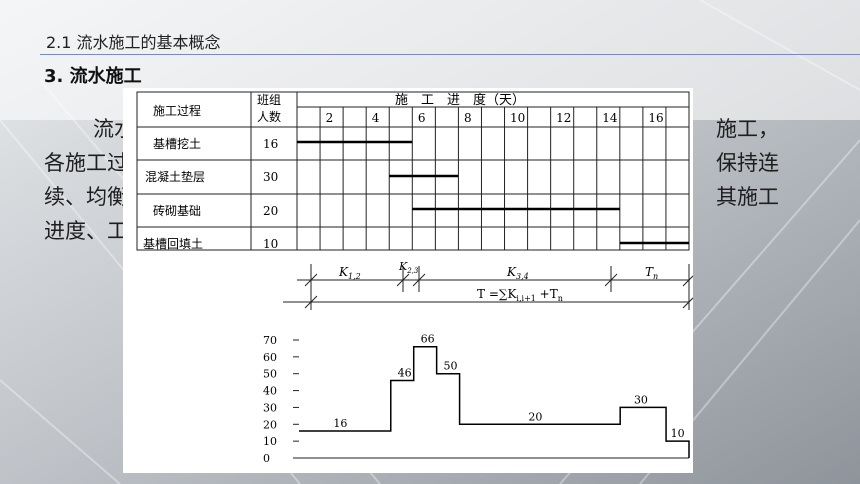 The width and height of the screenshot is (860, 484). Describe the element at coordinates (270, 211) in the screenshot. I see `row-people-3: 20` at that location.